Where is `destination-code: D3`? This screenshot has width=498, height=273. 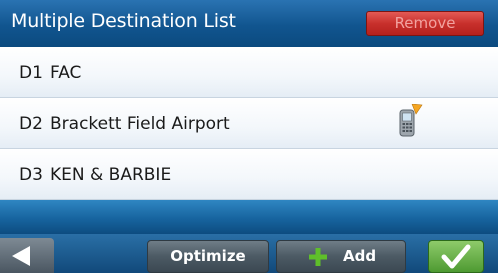
destination-code: D3 is located at coordinates (31, 175).